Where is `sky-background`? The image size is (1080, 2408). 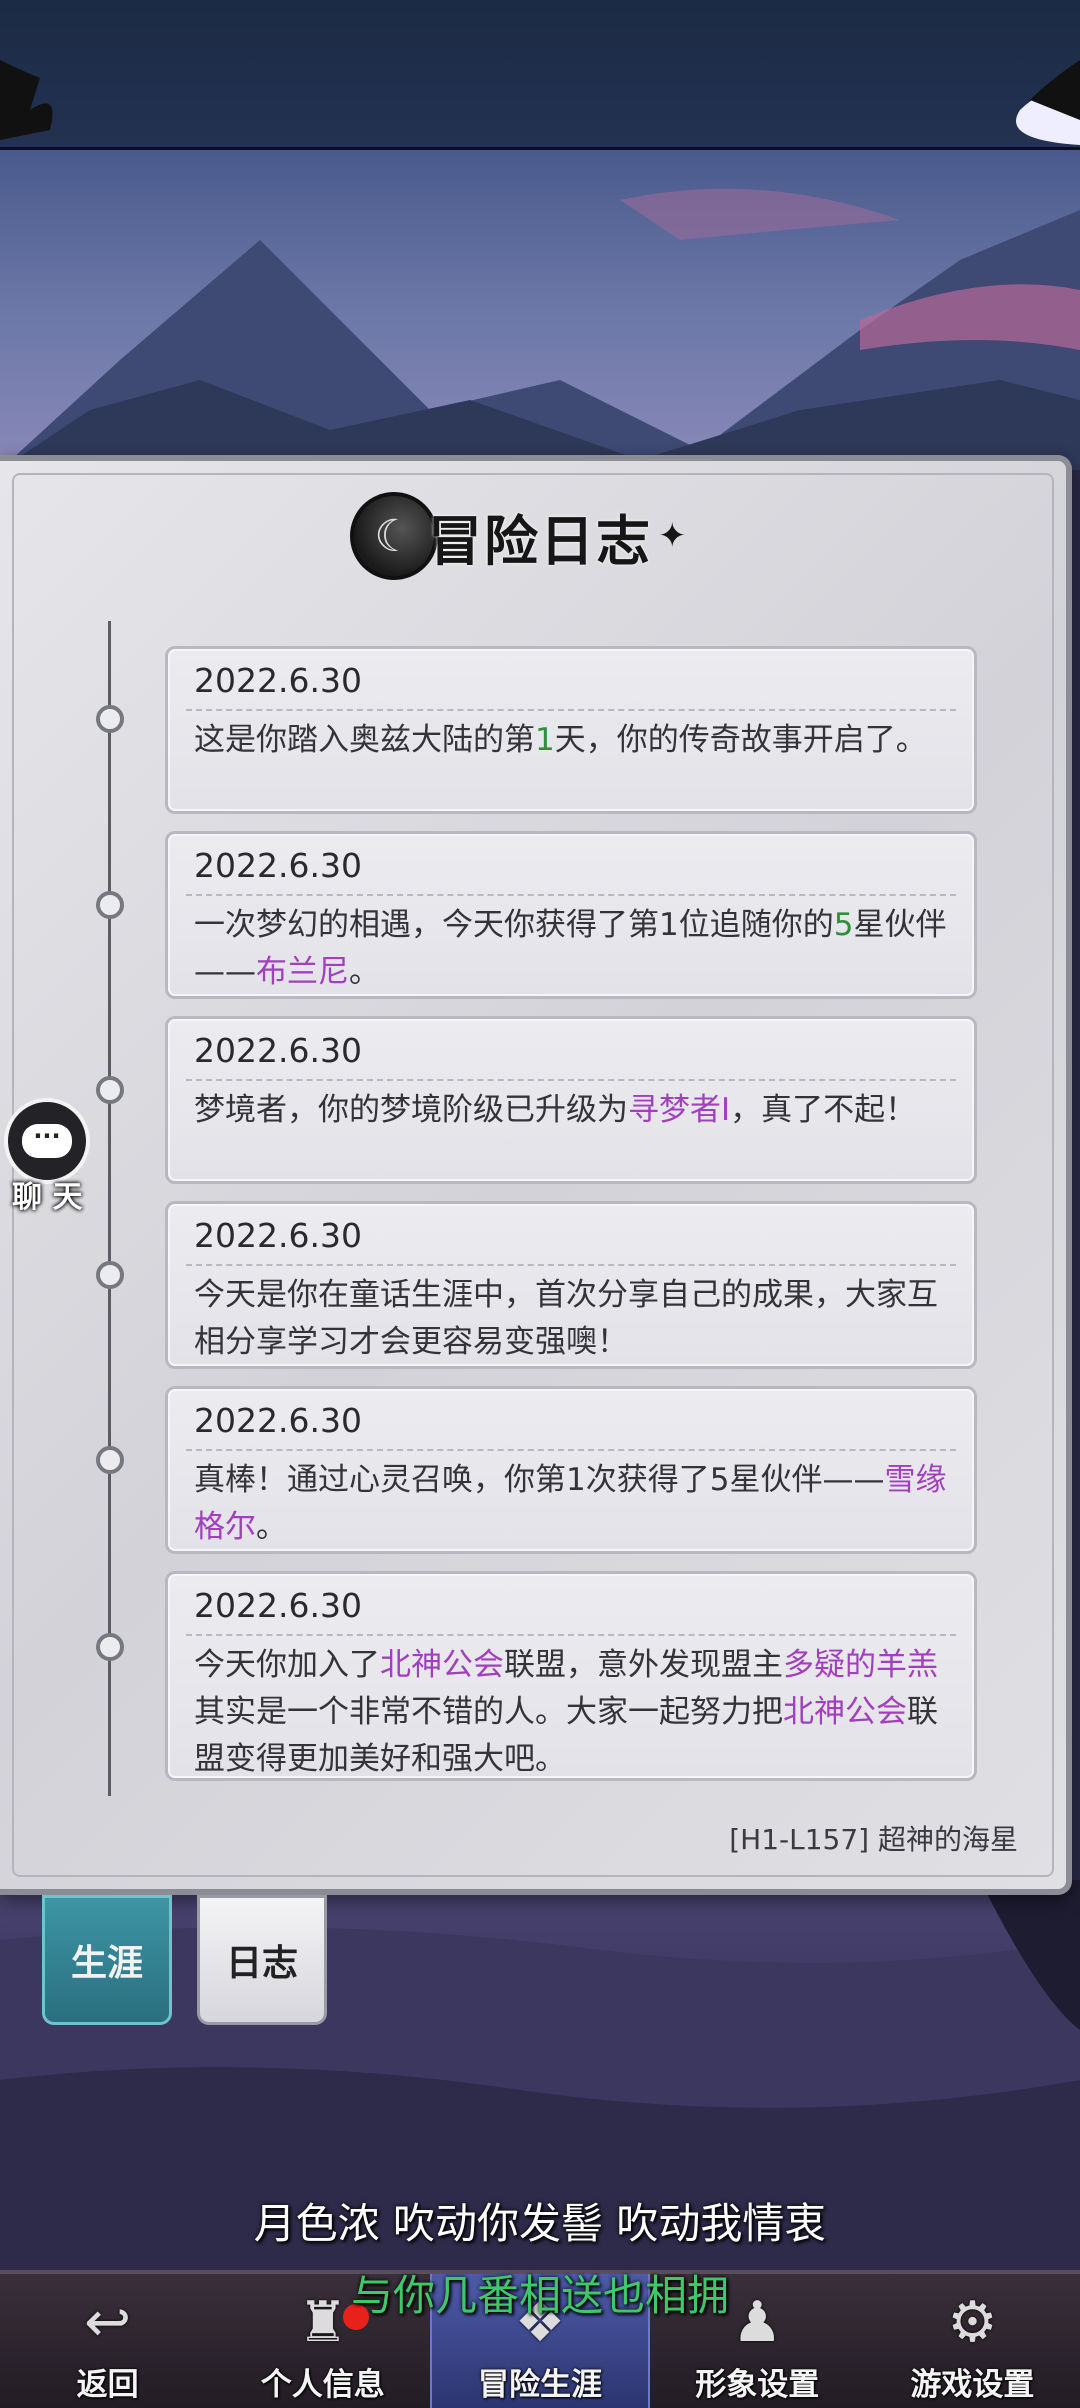
sky-background is located at coordinates (540, 310).